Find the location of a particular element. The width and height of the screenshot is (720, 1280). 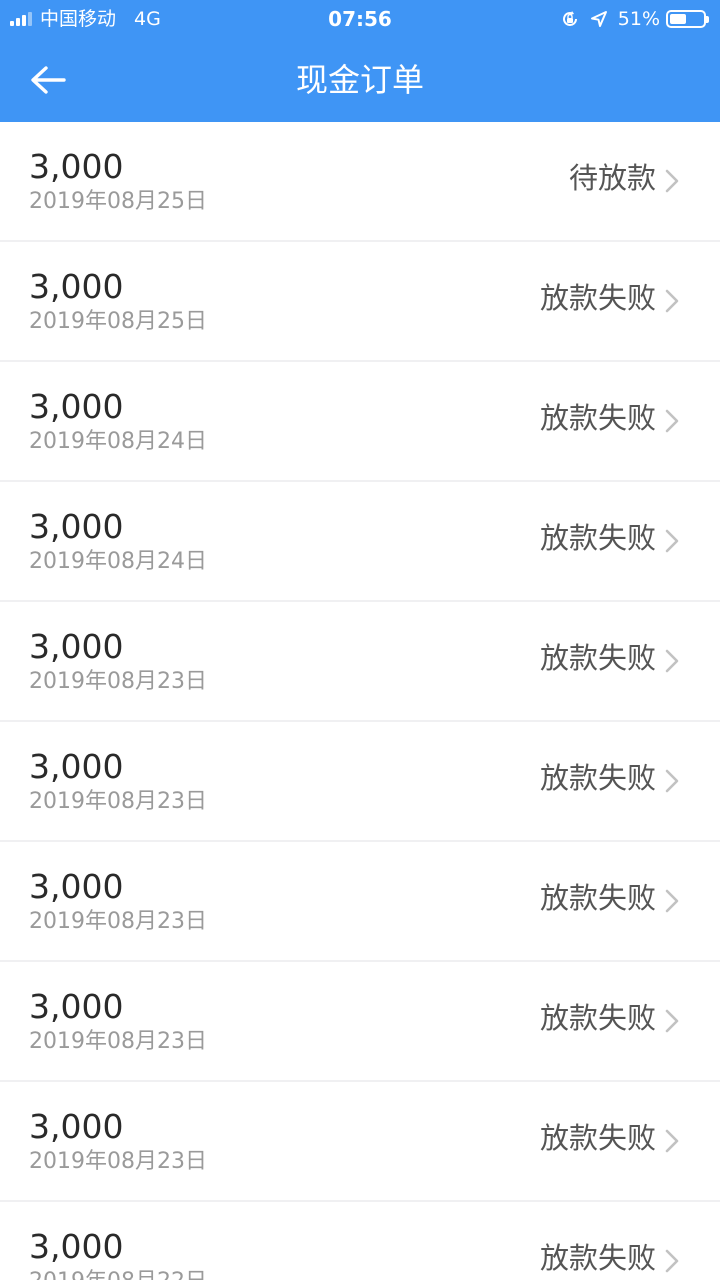

battery-percent: 51% is located at coordinates (638, 19).